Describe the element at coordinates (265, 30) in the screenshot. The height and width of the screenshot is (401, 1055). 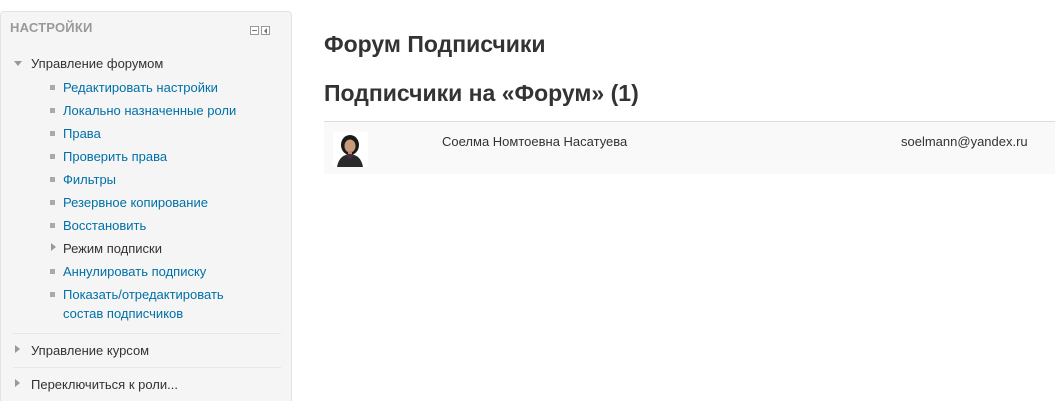
I see `dock-block-icon` at that location.